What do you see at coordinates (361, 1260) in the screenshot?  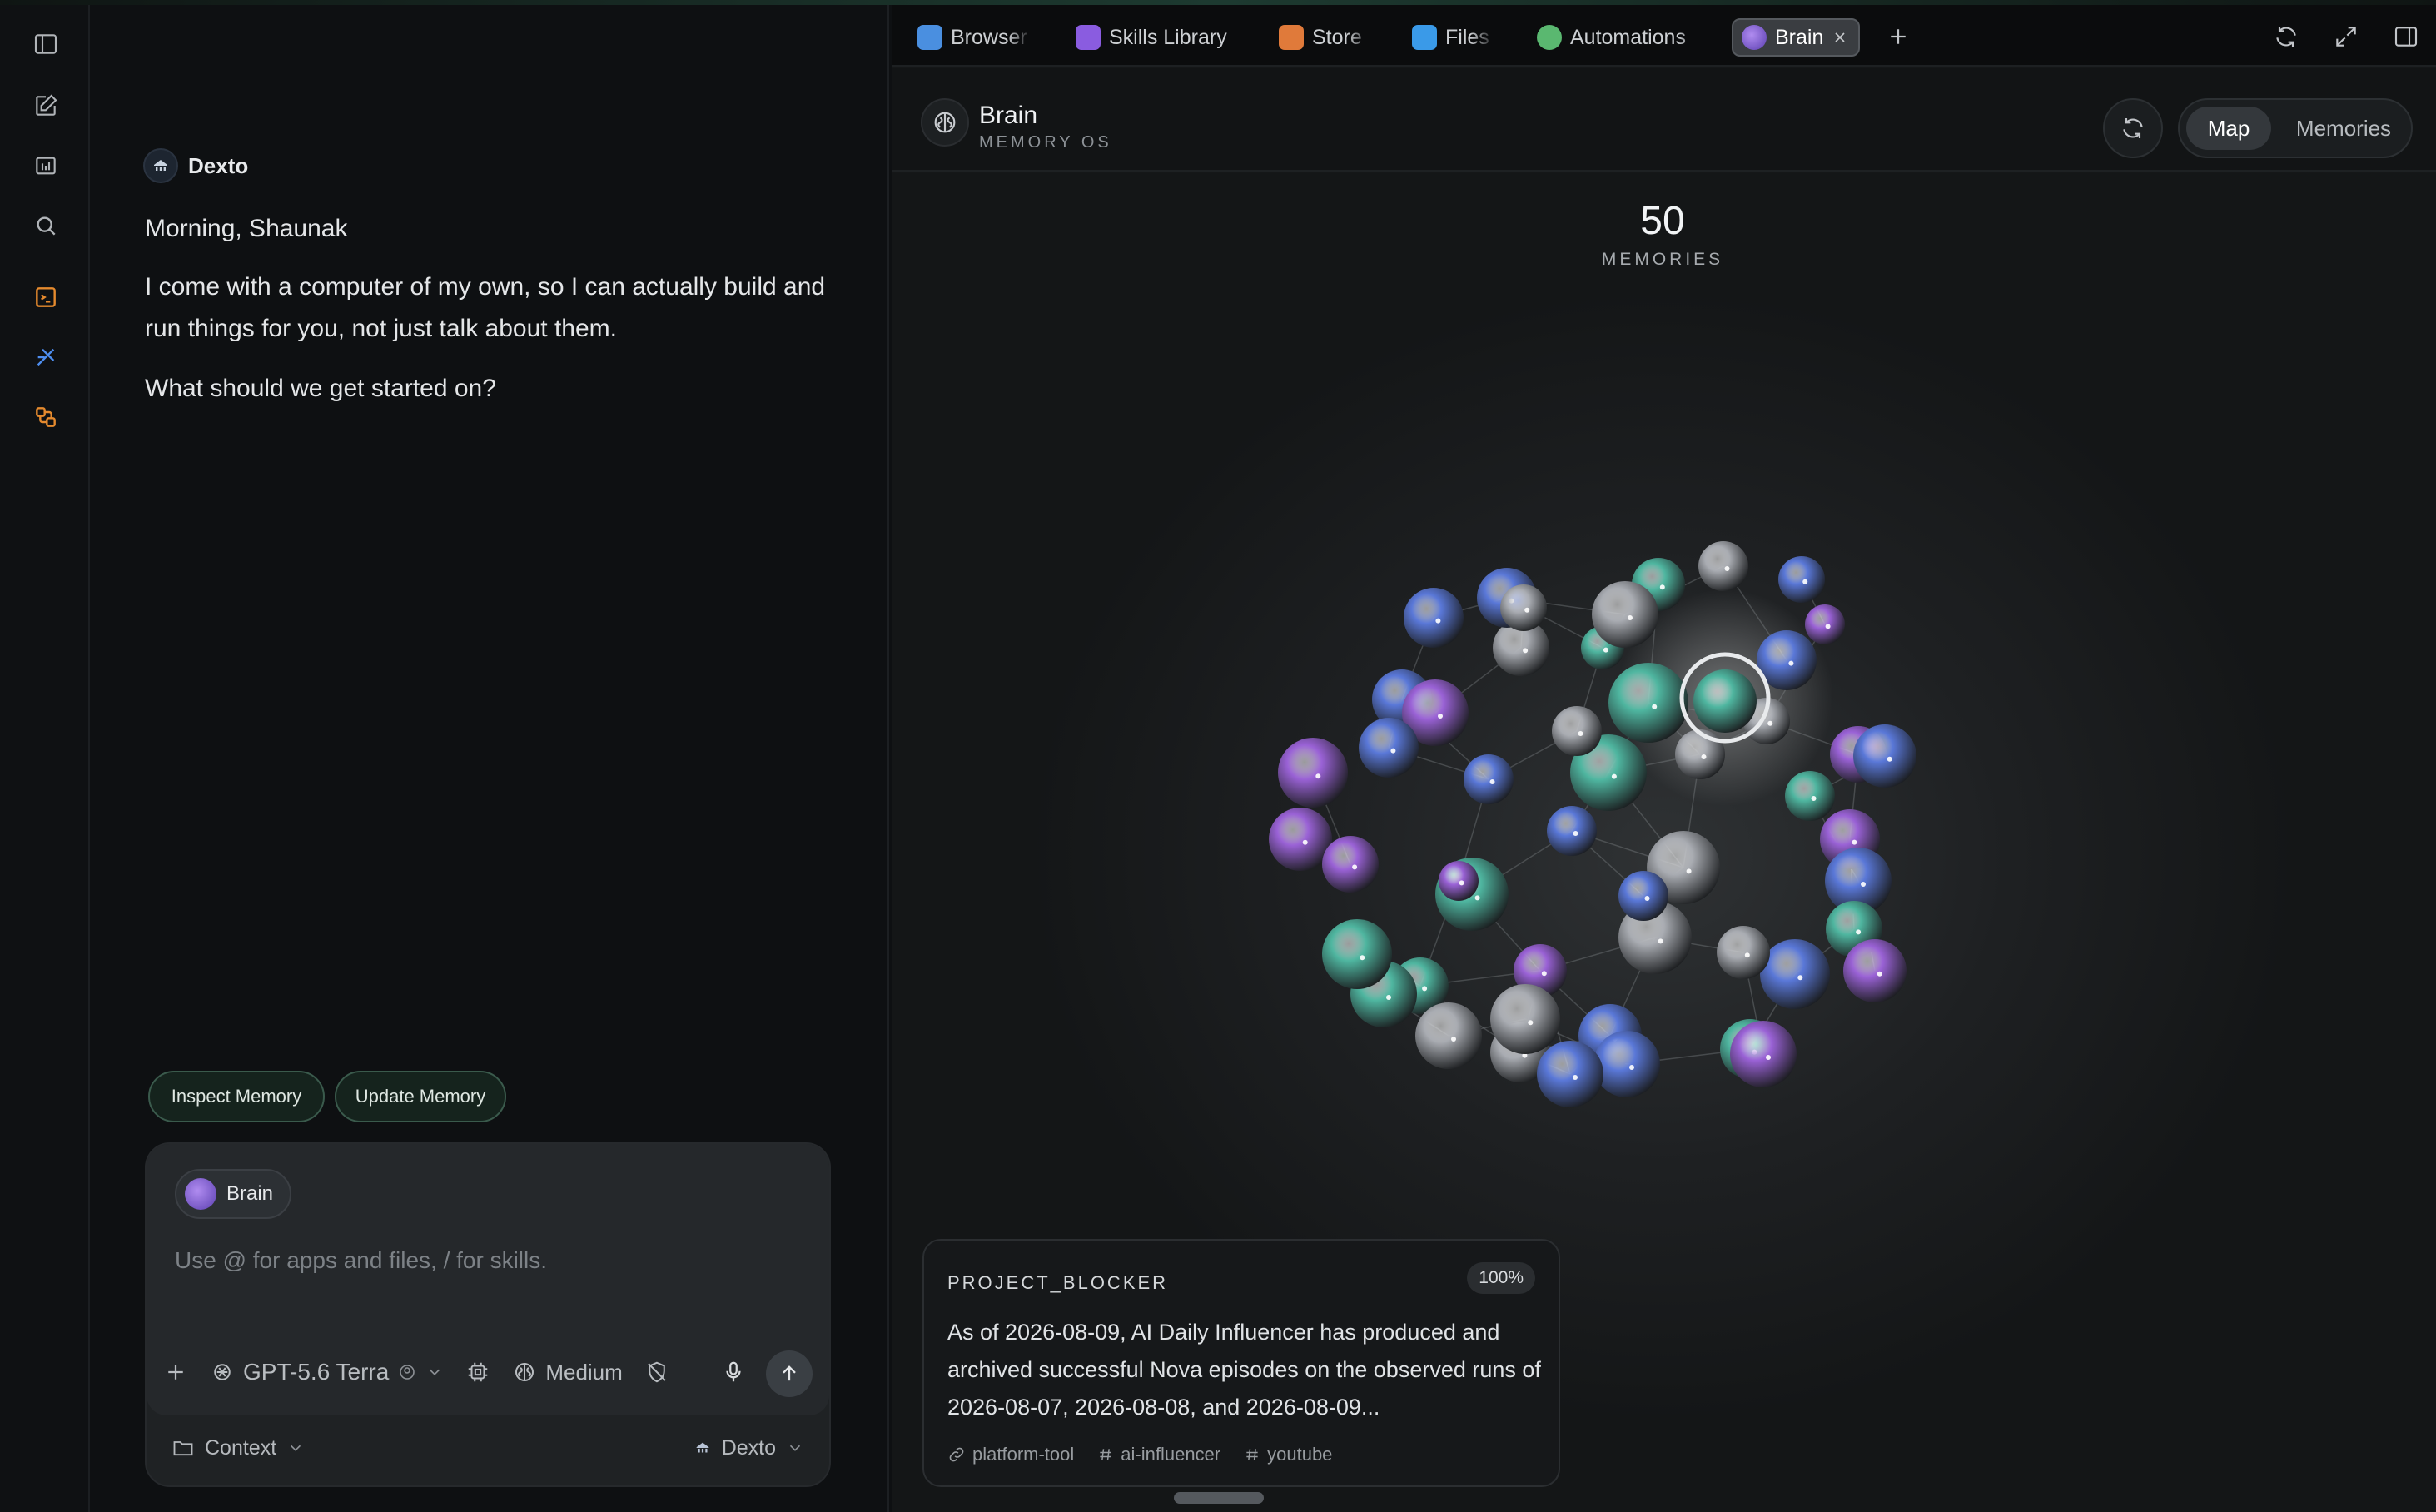 I see `message-input: Use @ for apps and files, / for skills.` at bounding box center [361, 1260].